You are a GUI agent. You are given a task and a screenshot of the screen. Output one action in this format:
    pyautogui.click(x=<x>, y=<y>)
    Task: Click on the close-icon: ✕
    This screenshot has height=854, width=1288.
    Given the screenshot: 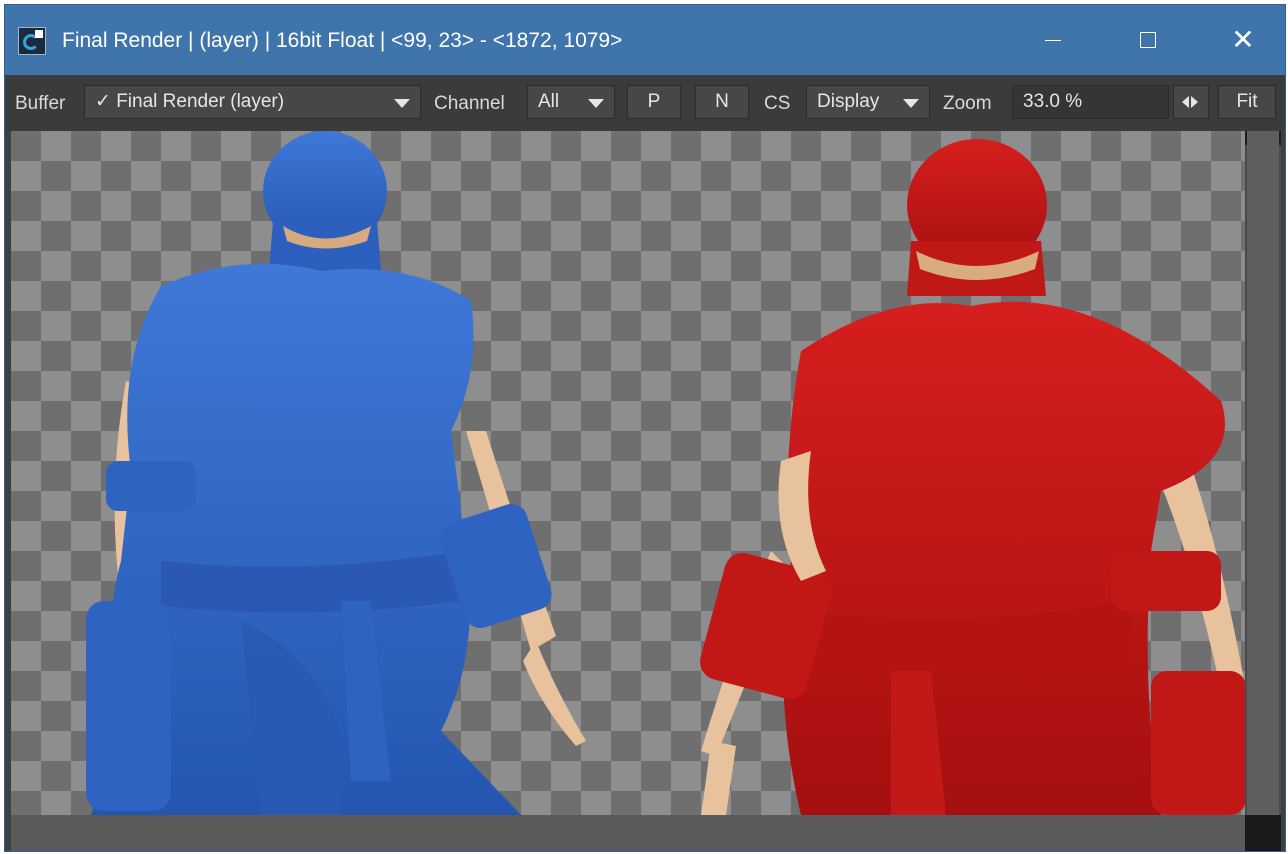 What is the action you would take?
    pyautogui.click(x=1243, y=39)
    